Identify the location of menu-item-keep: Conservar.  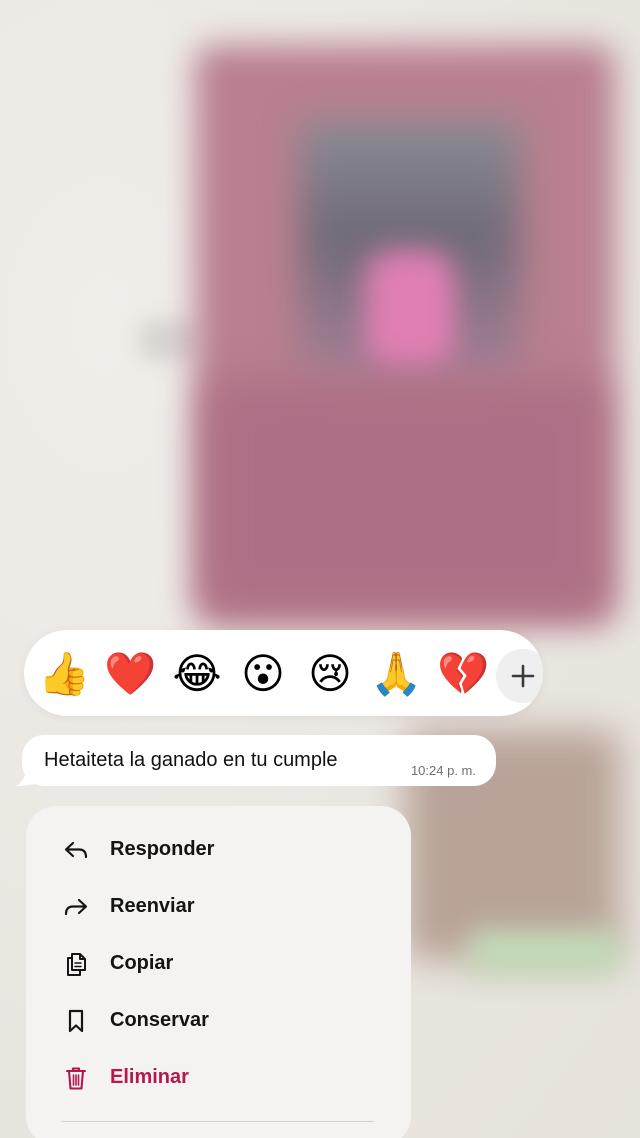
(218, 1021).